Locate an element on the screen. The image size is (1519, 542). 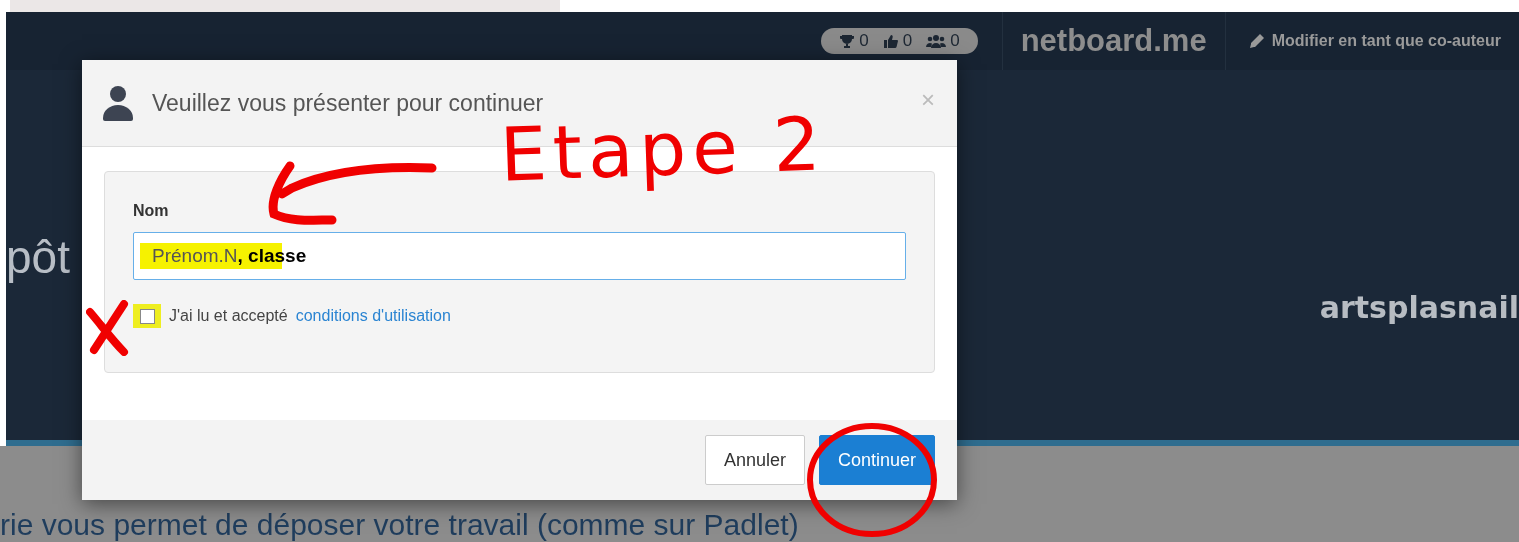
user-icon is located at coordinates (118, 103).